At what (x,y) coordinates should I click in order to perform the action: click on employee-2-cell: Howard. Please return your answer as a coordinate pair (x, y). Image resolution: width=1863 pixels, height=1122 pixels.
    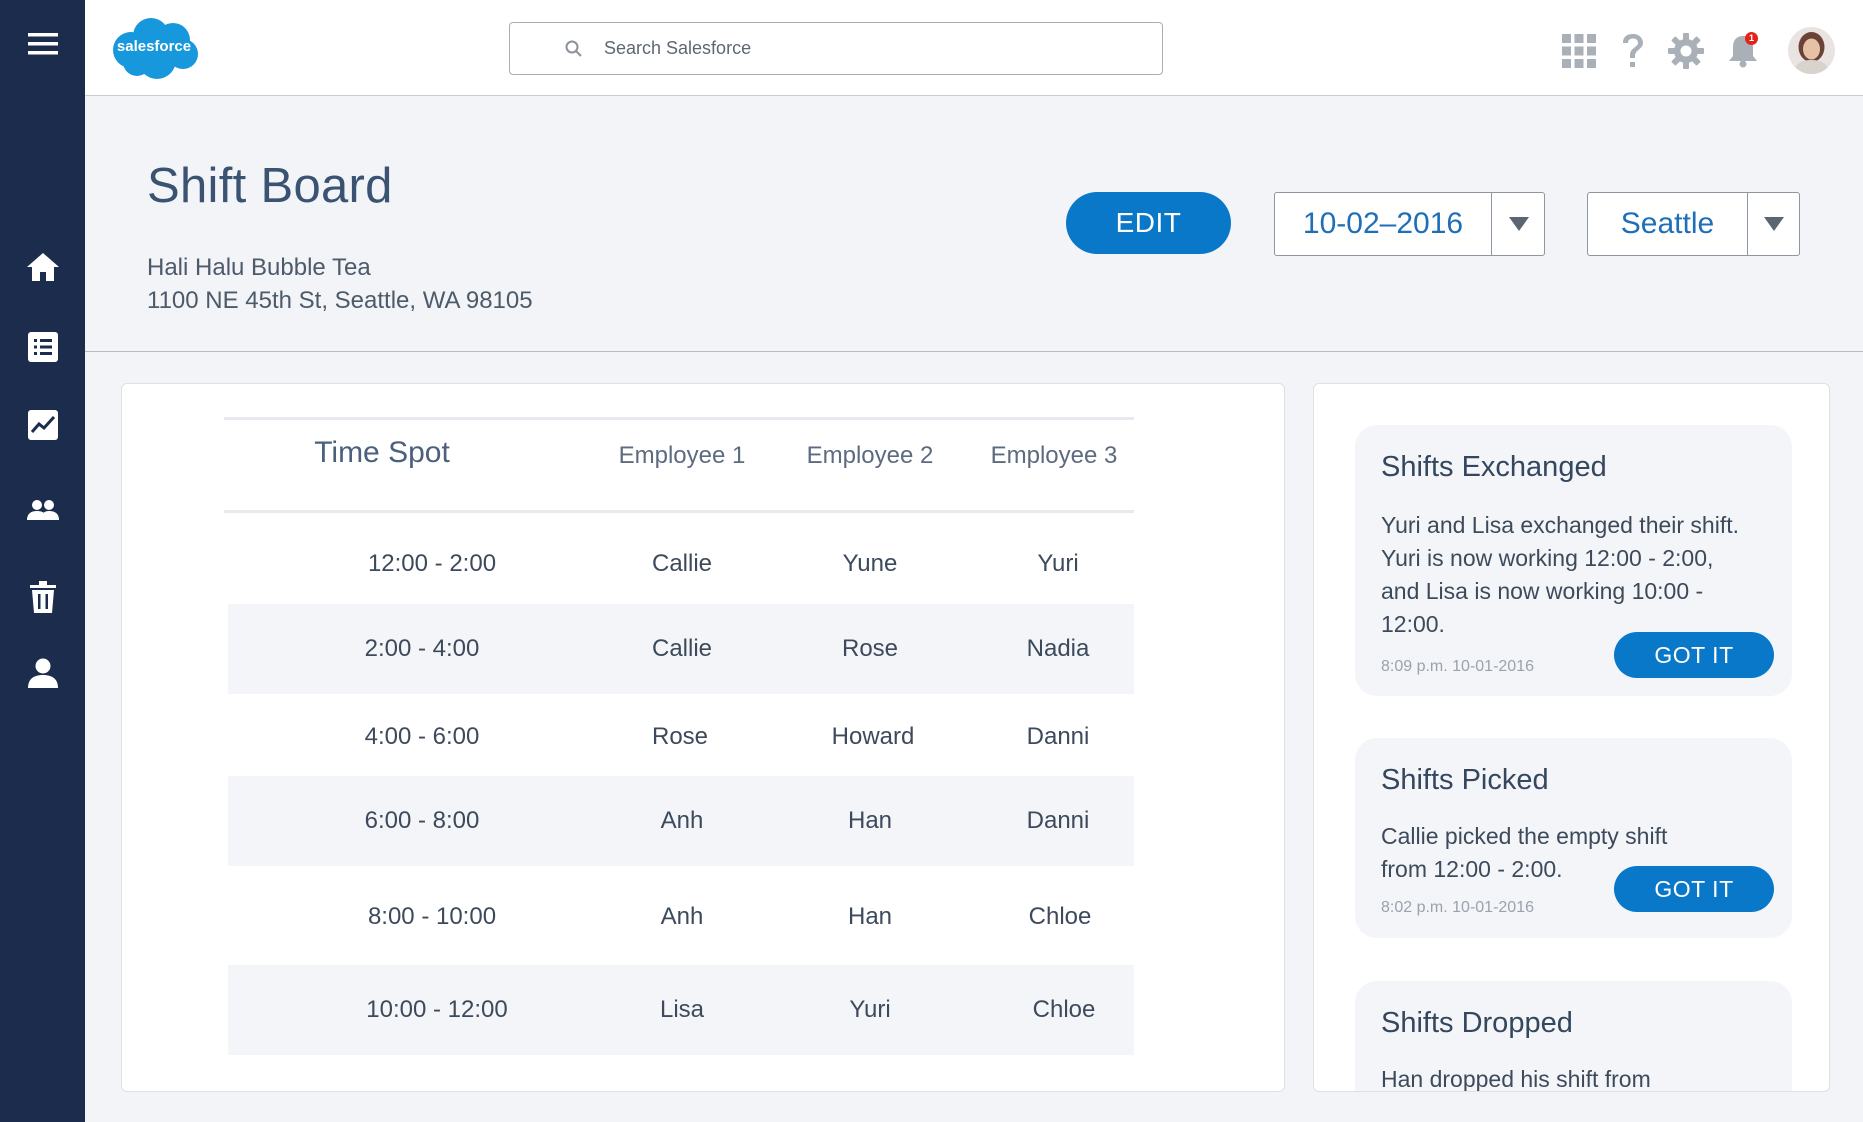
    Looking at the image, I should click on (873, 736).